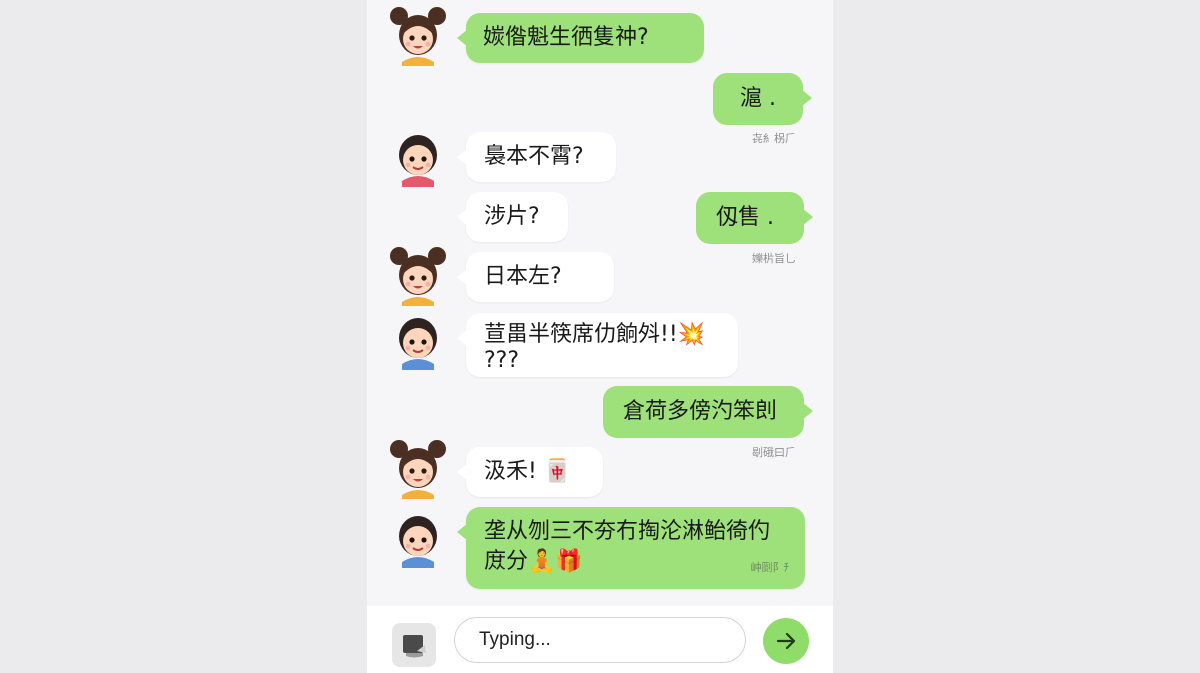 The height and width of the screenshot is (673, 1200). I want to click on message-text: 滬 ., so click(758, 98).